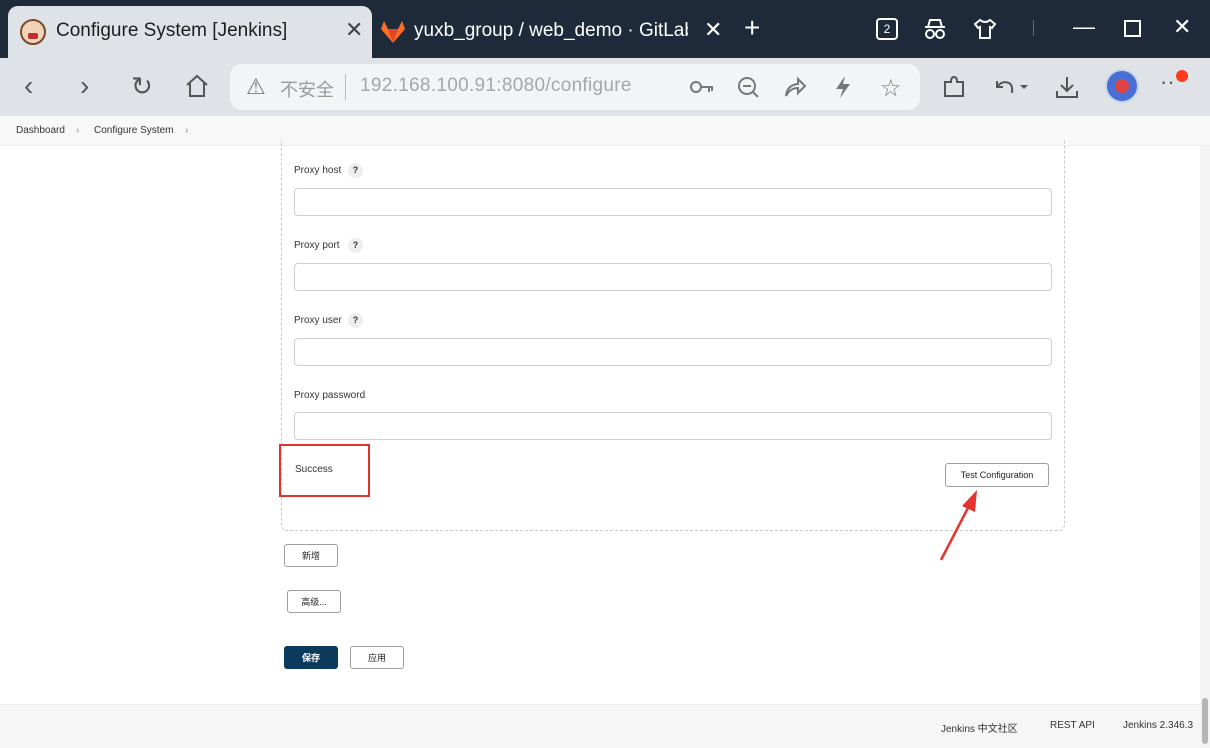 This screenshot has height=748, width=1210. I want to click on footer-rest-api-link: REST API, so click(1072, 725).